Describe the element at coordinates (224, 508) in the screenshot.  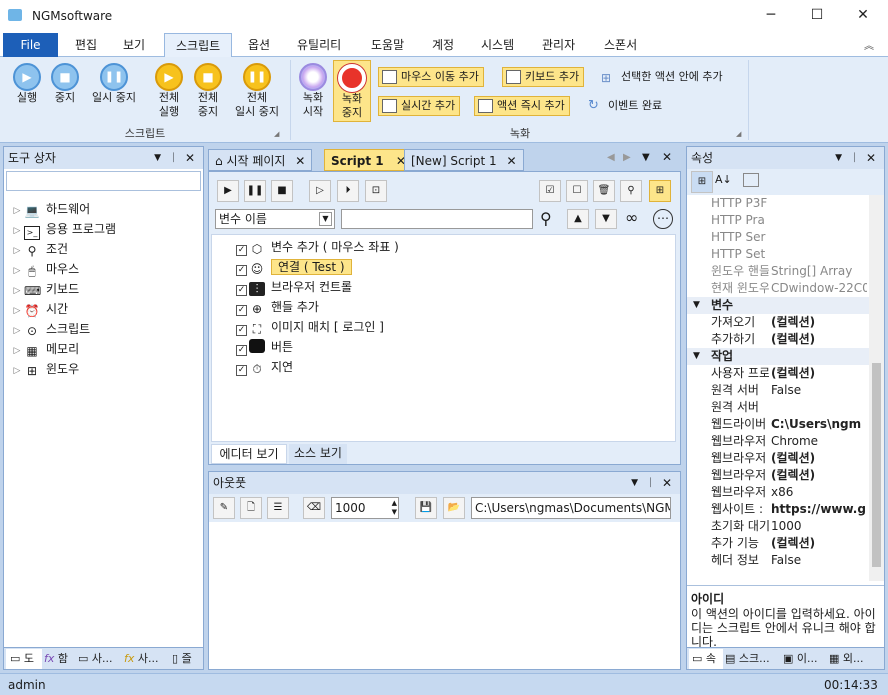
I see `clean-icon: ✎` at that location.